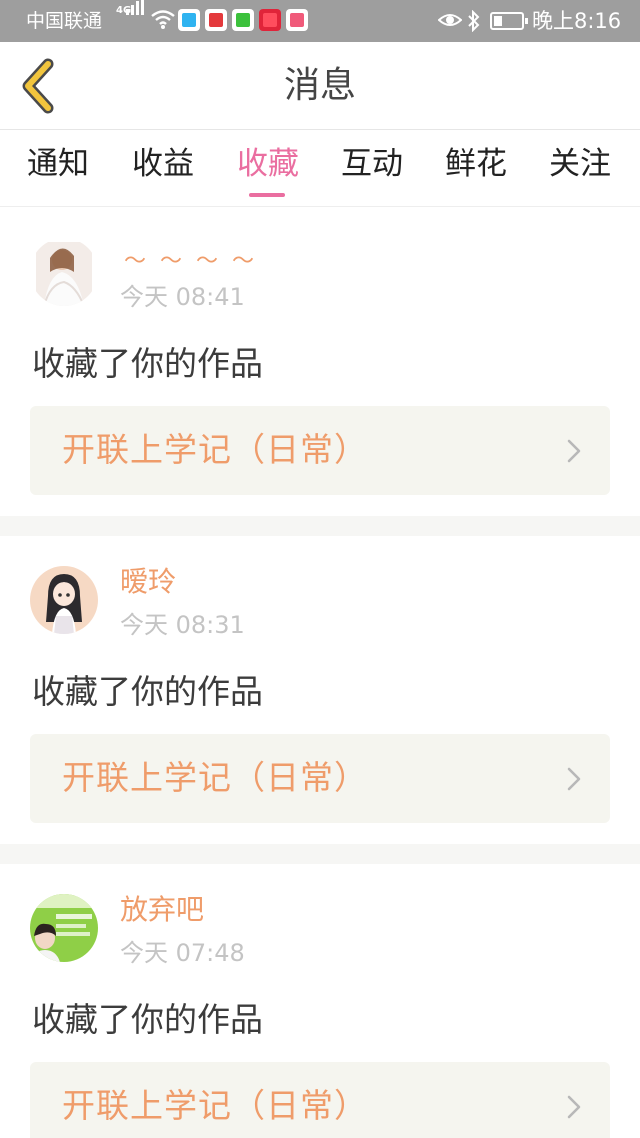 The height and width of the screenshot is (1138, 640). Describe the element at coordinates (58, 164) in the screenshot. I see `tab-label: 通知` at that location.